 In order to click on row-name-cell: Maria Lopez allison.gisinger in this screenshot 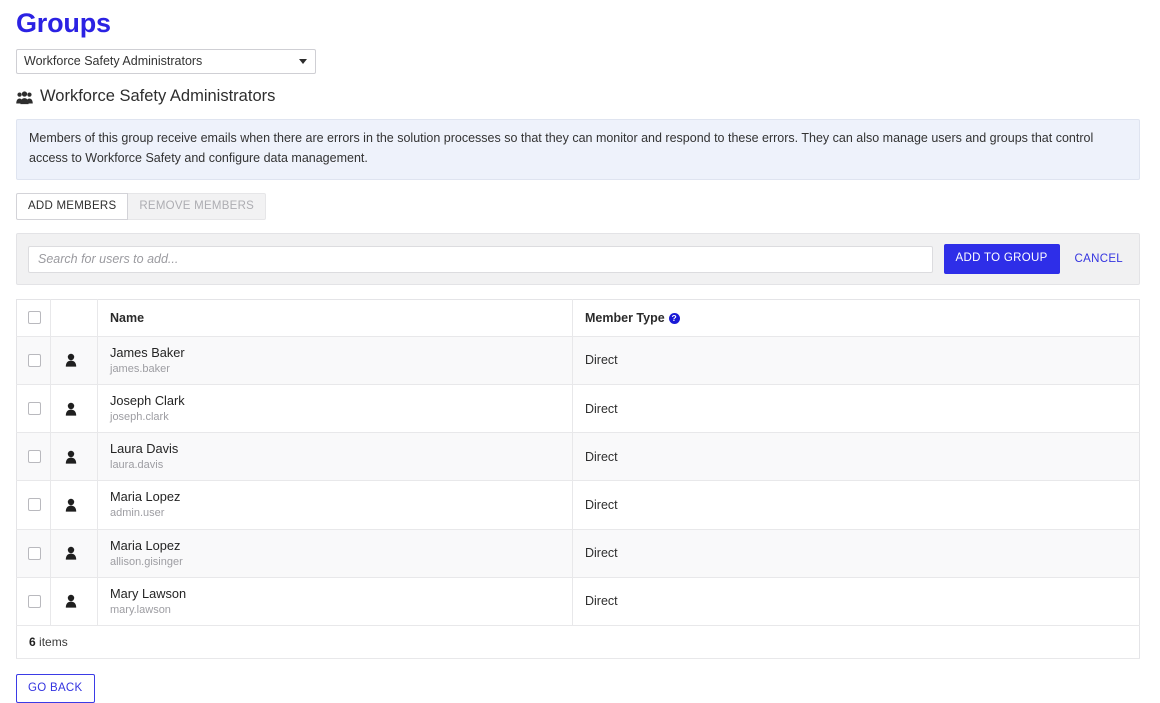, I will do `click(335, 553)`.